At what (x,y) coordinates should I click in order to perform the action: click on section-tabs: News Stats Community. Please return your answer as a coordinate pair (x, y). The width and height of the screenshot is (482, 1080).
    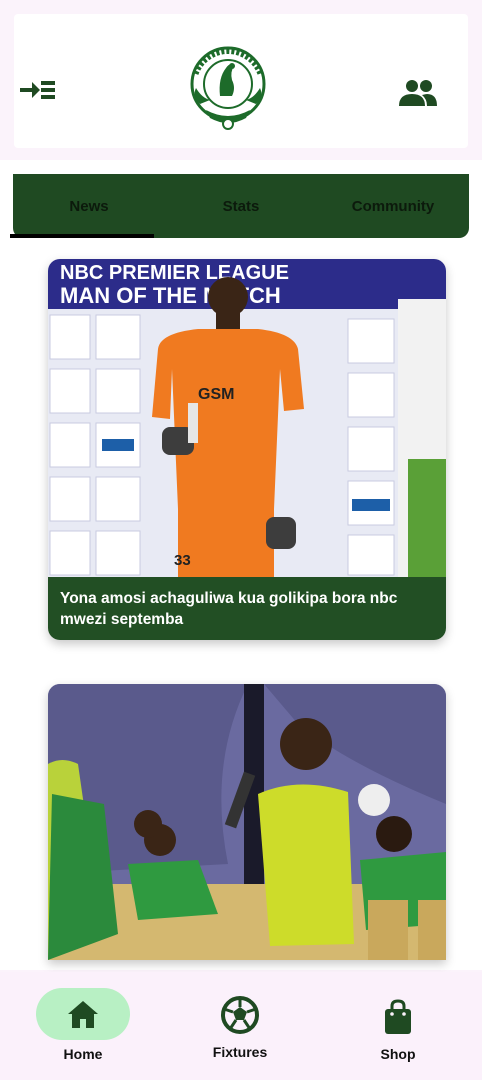
    Looking at the image, I should click on (241, 206).